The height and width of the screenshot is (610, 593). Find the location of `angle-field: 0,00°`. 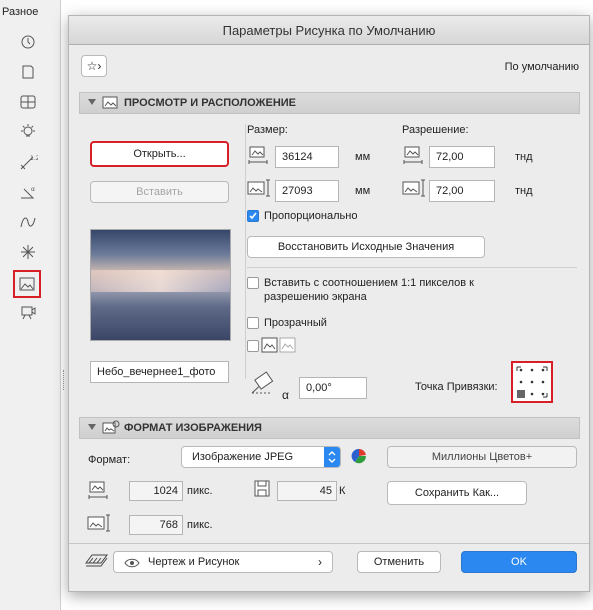

angle-field: 0,00° is located at coordinates (333, 388).